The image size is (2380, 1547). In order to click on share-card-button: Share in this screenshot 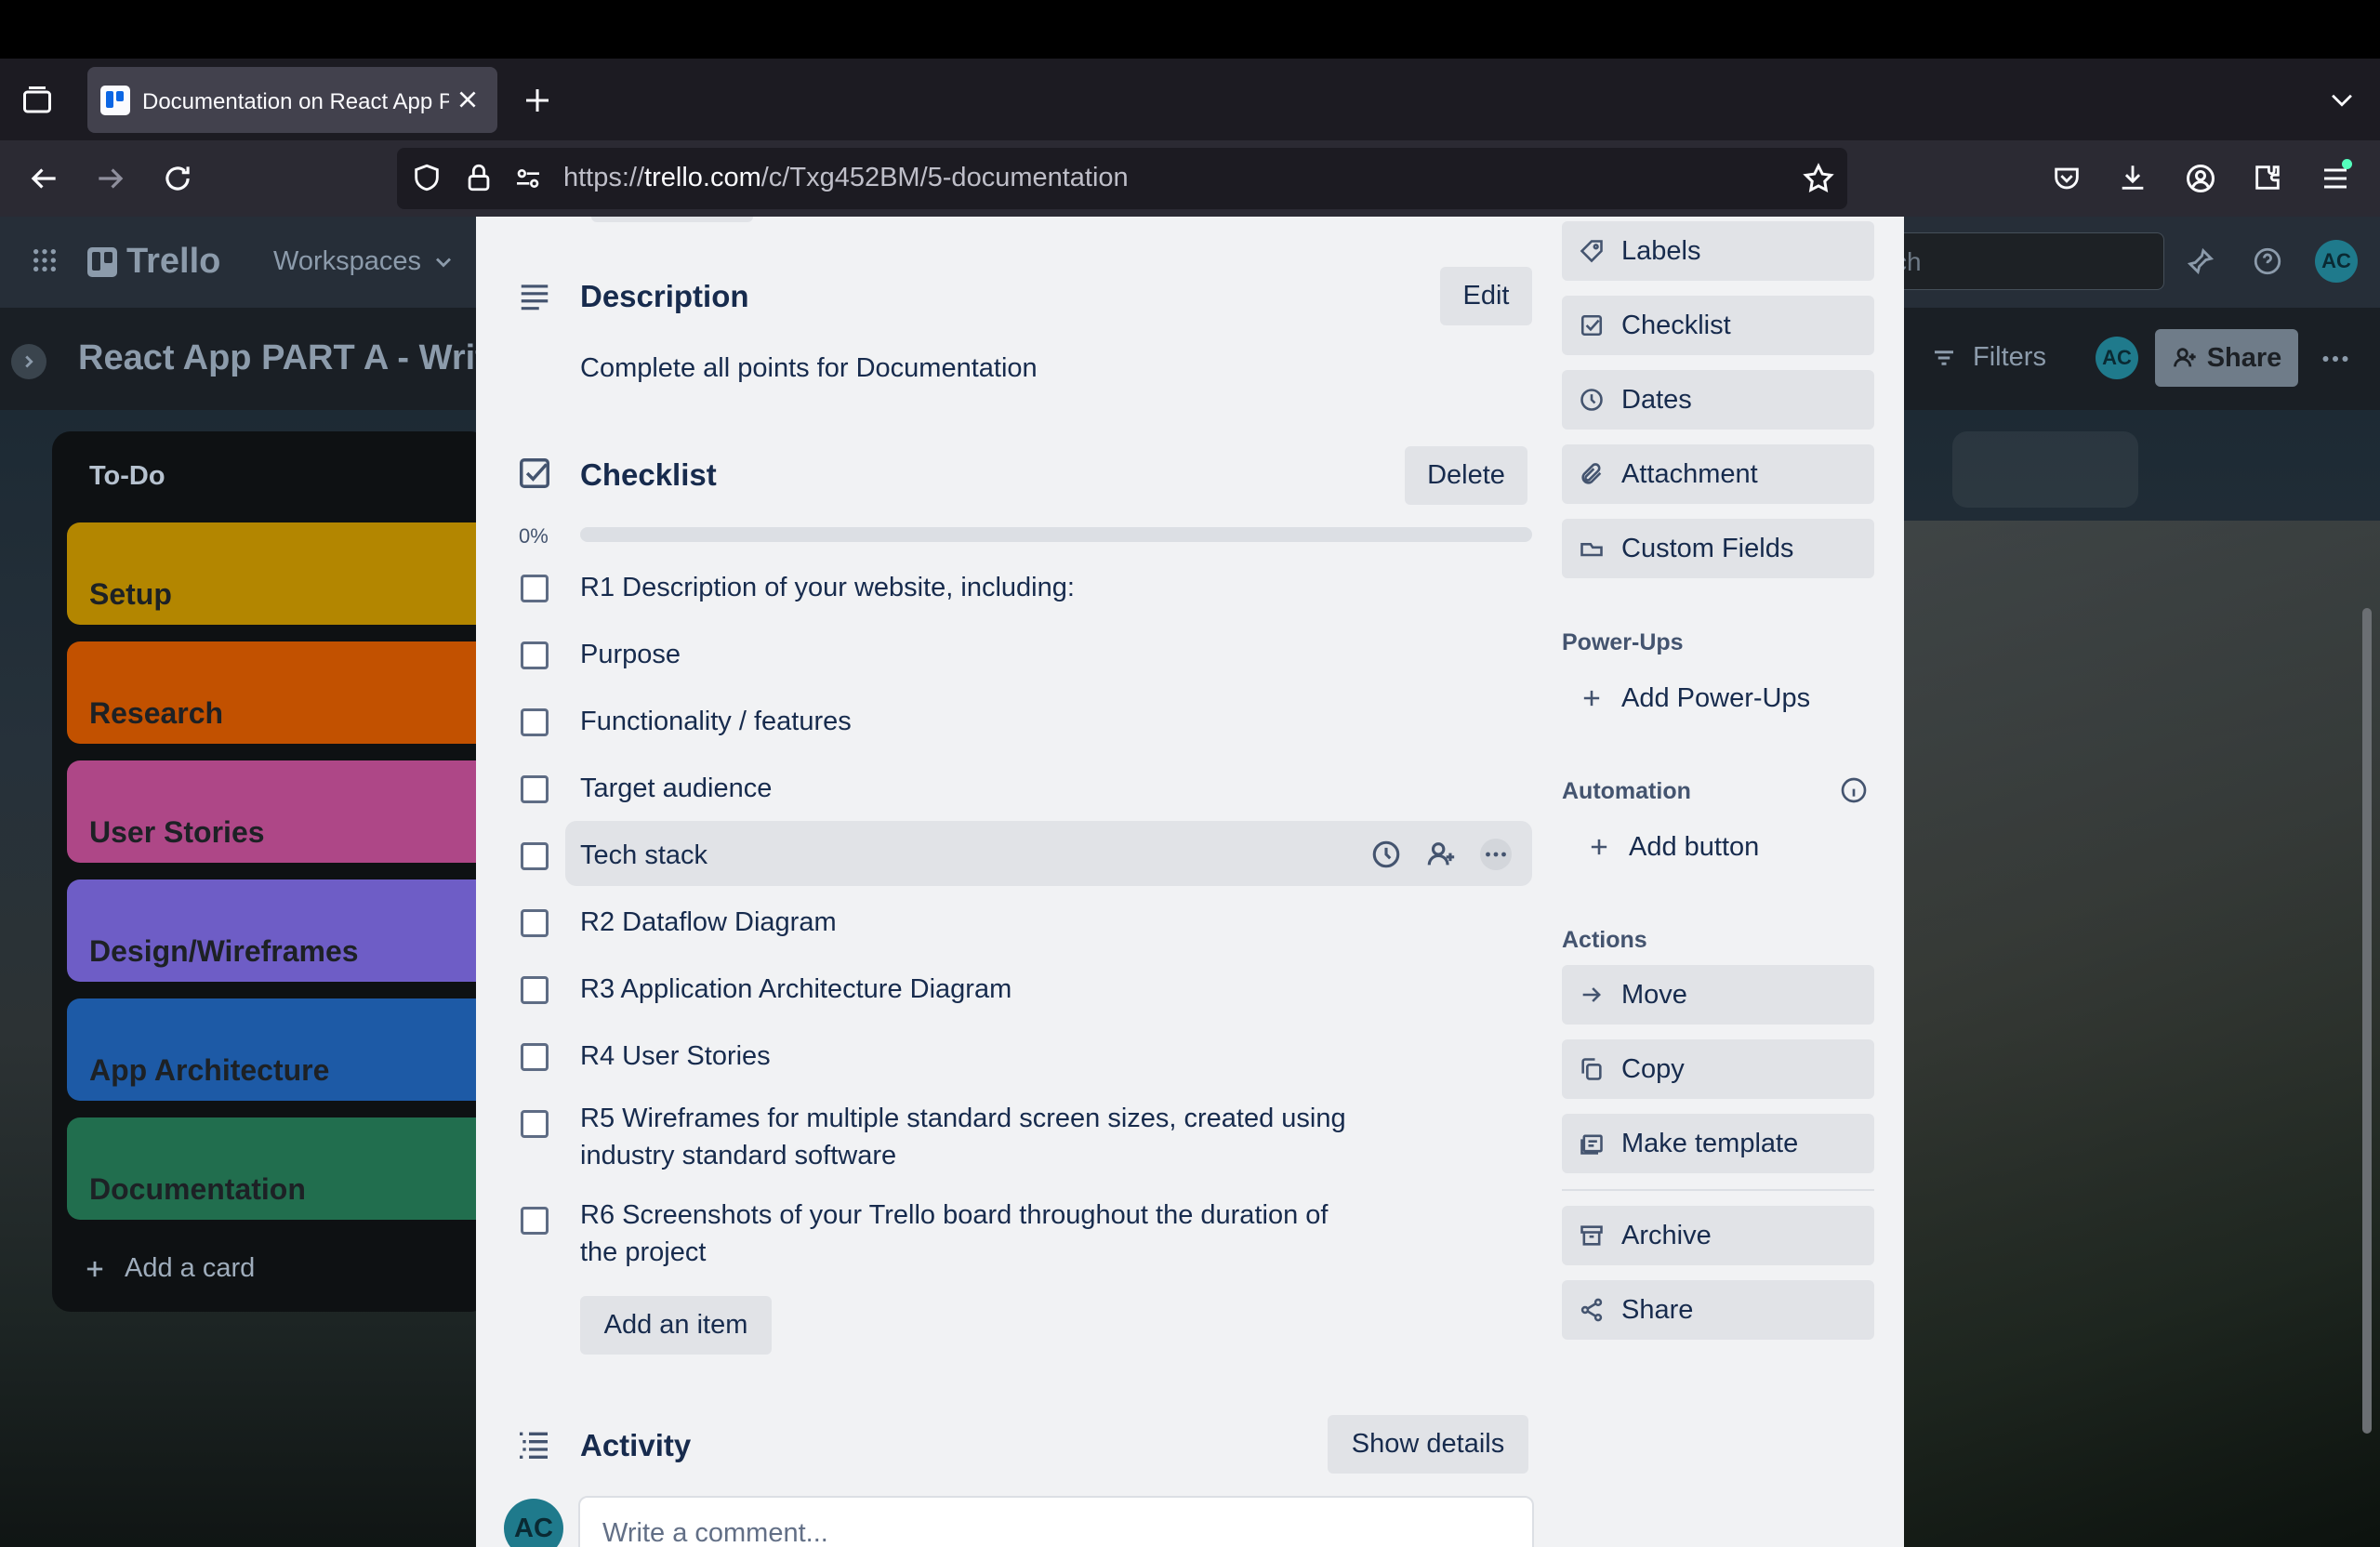, I will do `click(1718, 1310)`.